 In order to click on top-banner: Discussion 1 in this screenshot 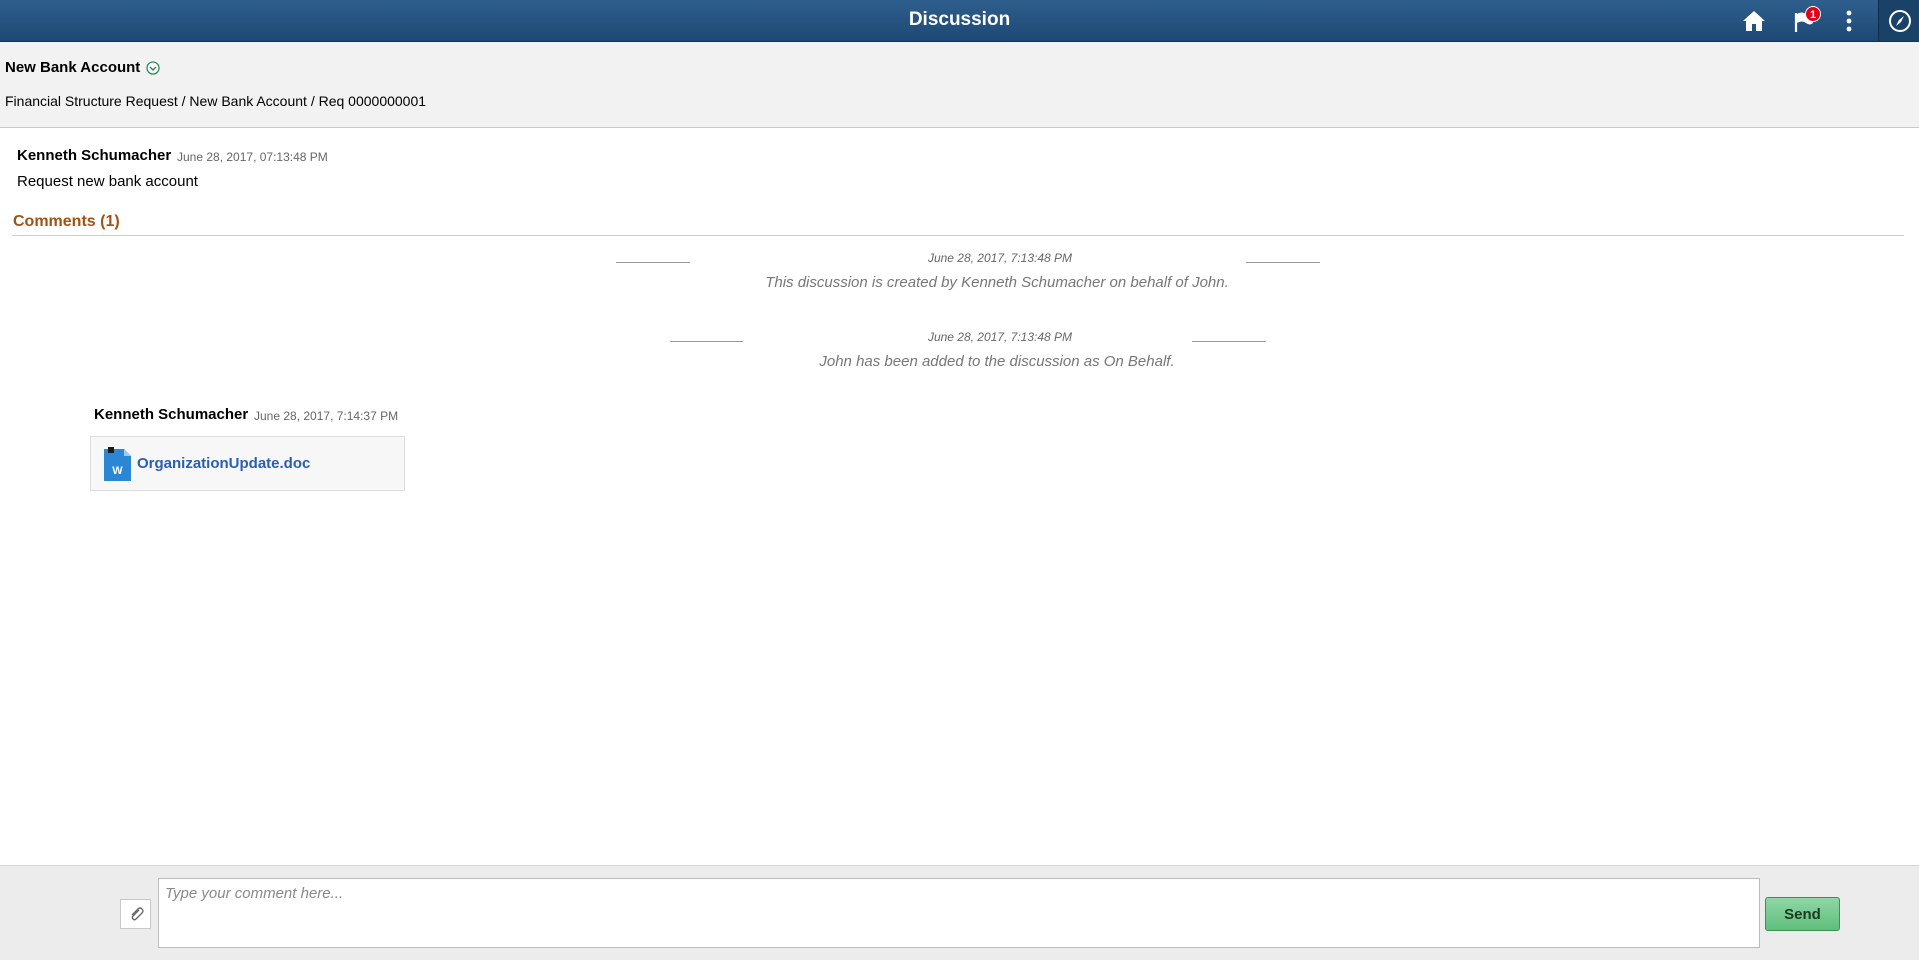, I will do `click(959, 21)`.